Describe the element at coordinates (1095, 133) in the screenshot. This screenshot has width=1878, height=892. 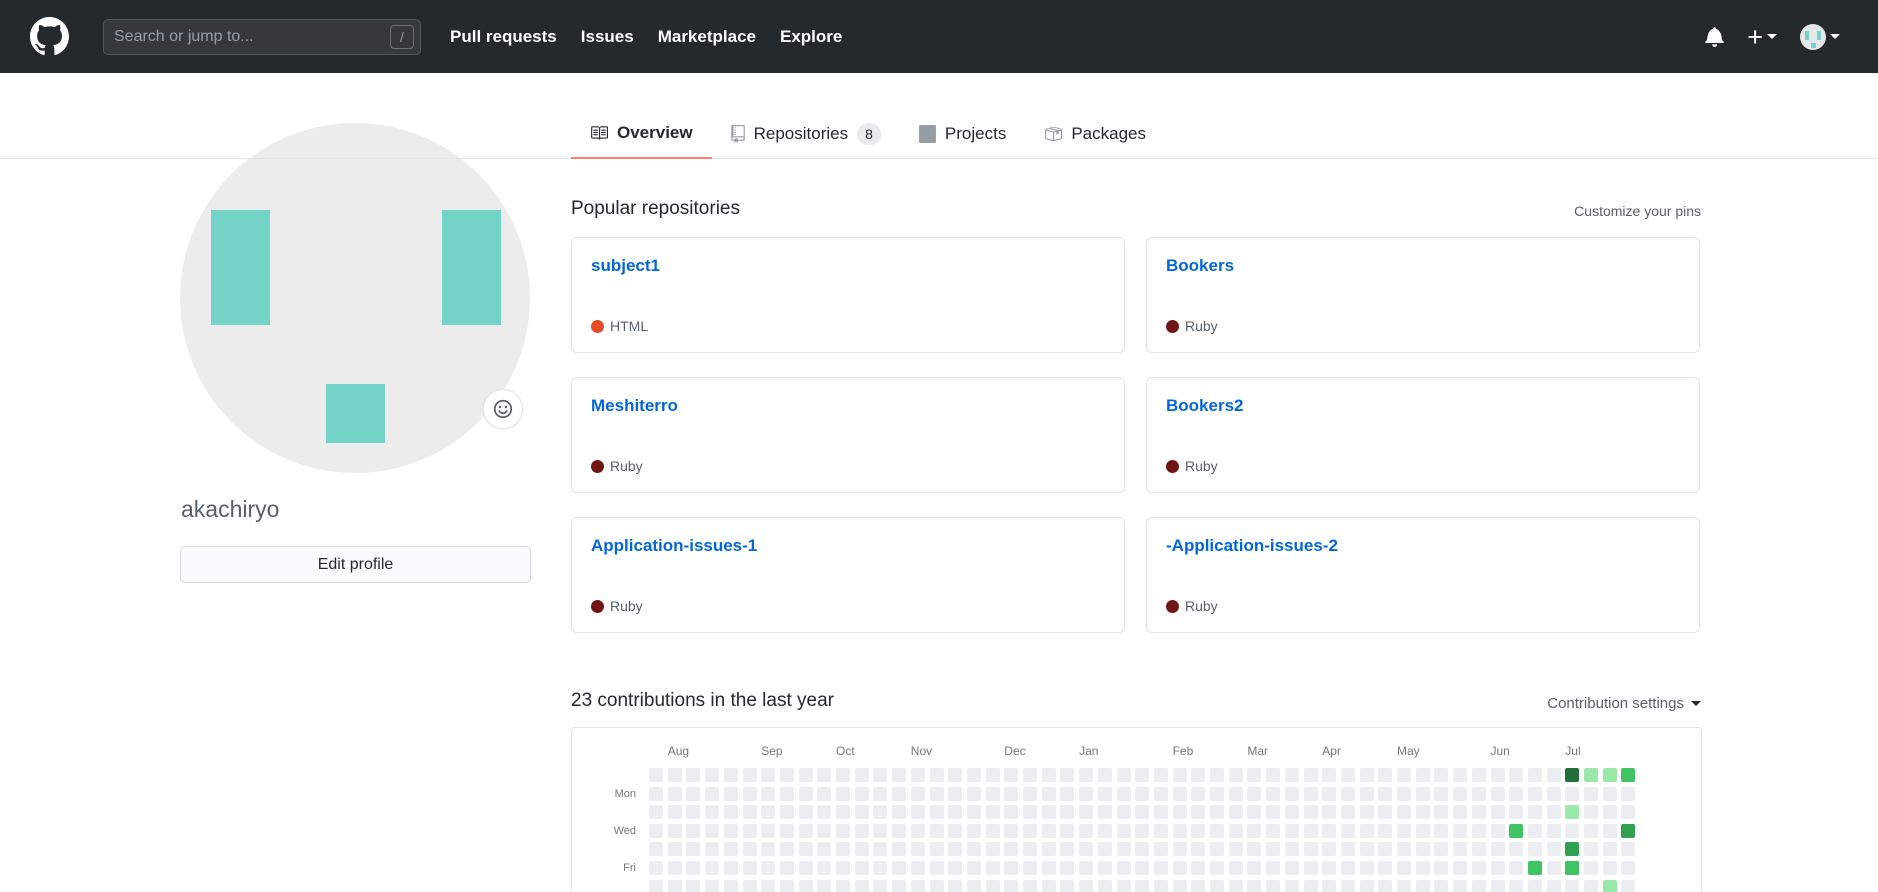
I see `tab-packages: Packages` at that location.